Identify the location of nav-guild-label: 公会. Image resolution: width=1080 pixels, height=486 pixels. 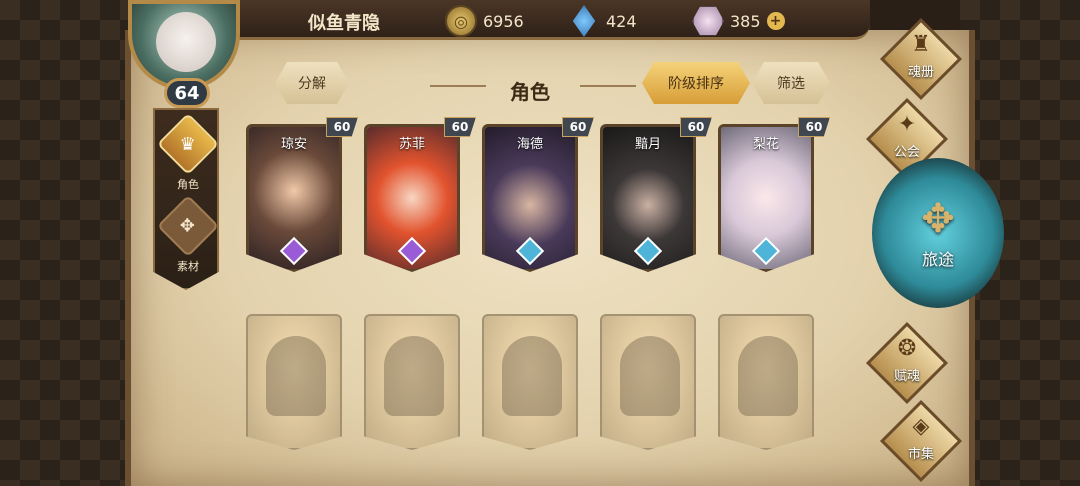
(906, 152).